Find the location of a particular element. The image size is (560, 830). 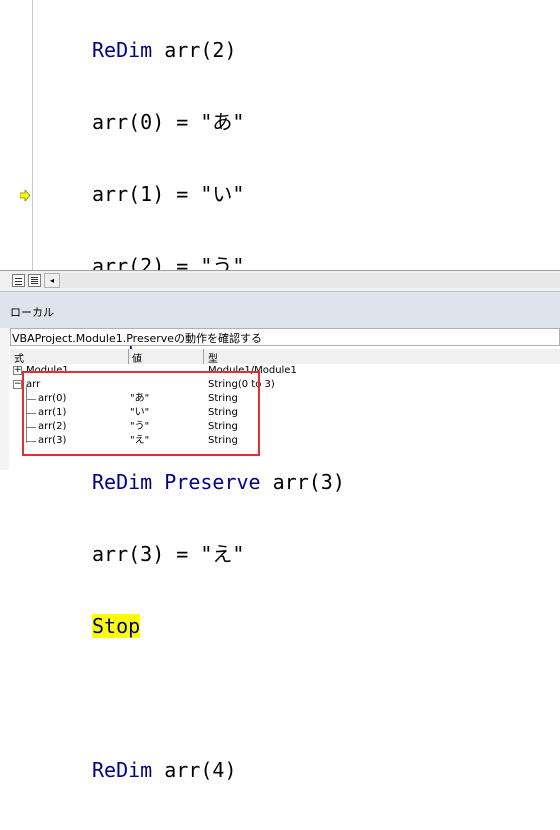

code-keyword: ReDim Preserve is located at coordinates (176, 482).